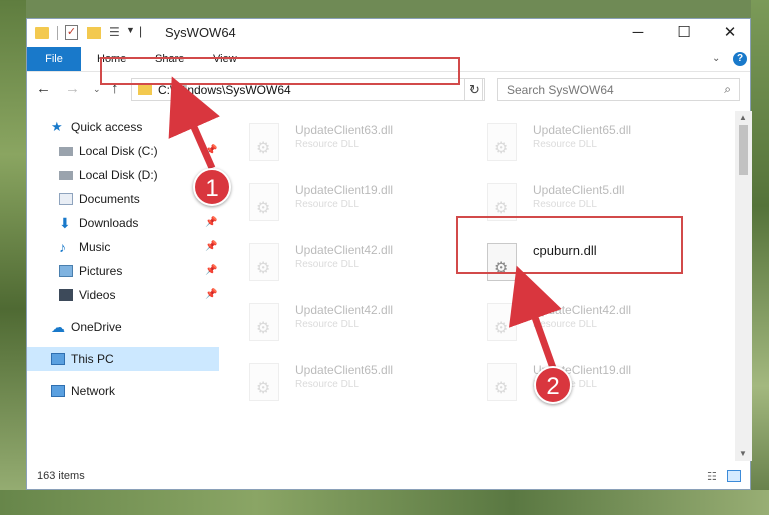  What do you see at coordinates (224, 90) in the screenshot?
I see `address-path: C:\Windows\SysWOW64` at bounding box center [224, 90].